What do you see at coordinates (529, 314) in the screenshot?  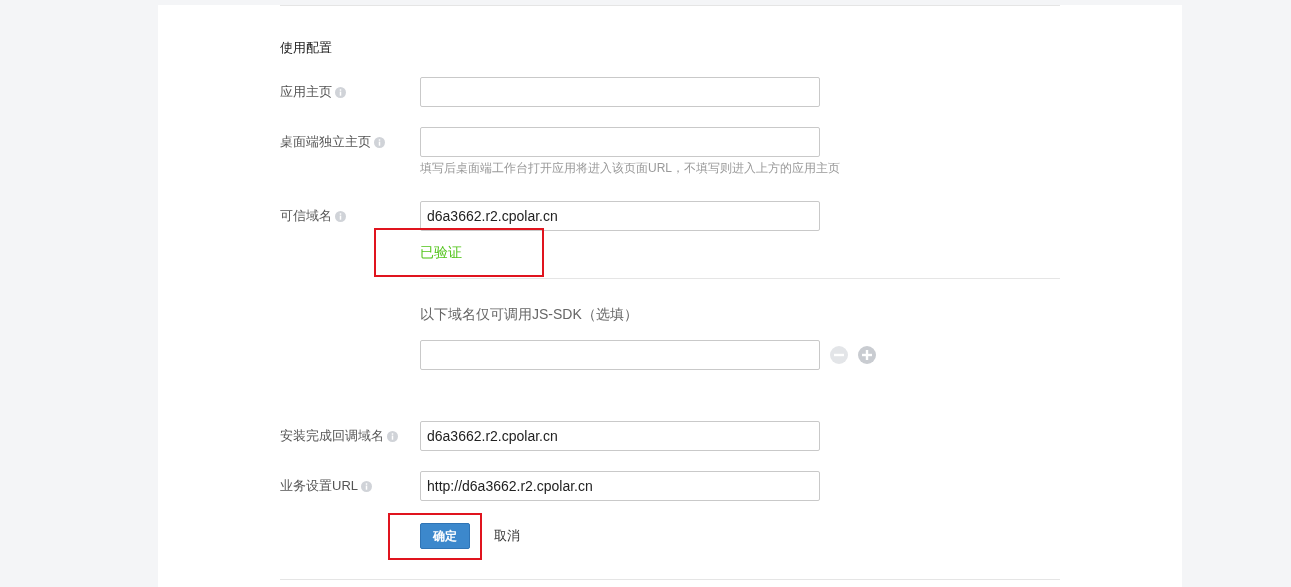 I see `section-label: 以下域名仅可调用JS-SDK（选填）` at bounding box center [529, 314].